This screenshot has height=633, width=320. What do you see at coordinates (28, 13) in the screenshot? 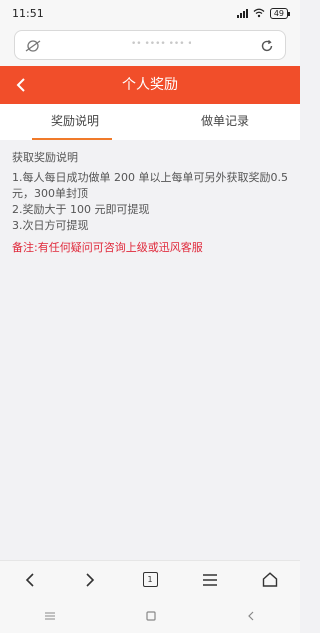
I see `status-time: 11:51` at bounding box center [28, 13].